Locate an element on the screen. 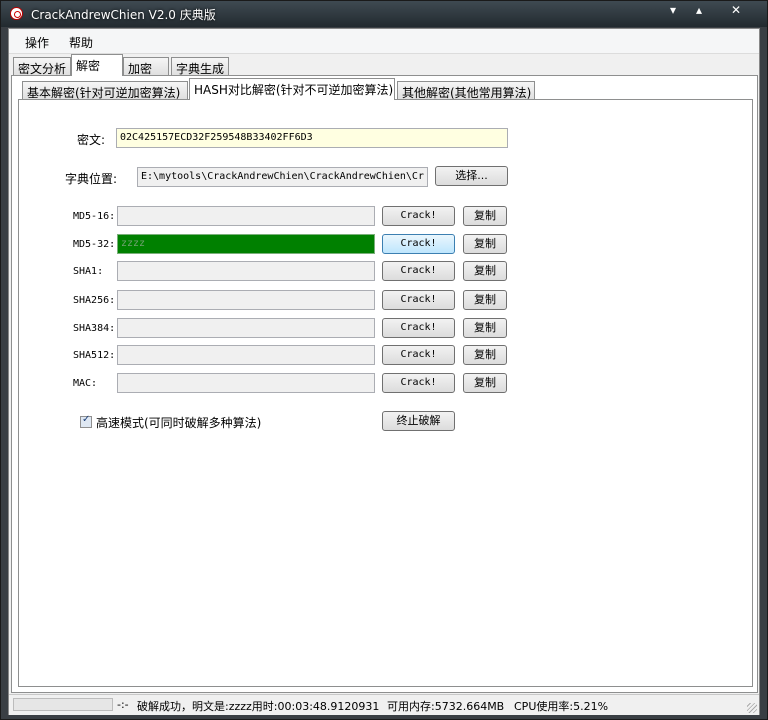 The height and width of the screenshot is (720, 768). sha256-label: SHA256: is located at coordinates (94, 300).